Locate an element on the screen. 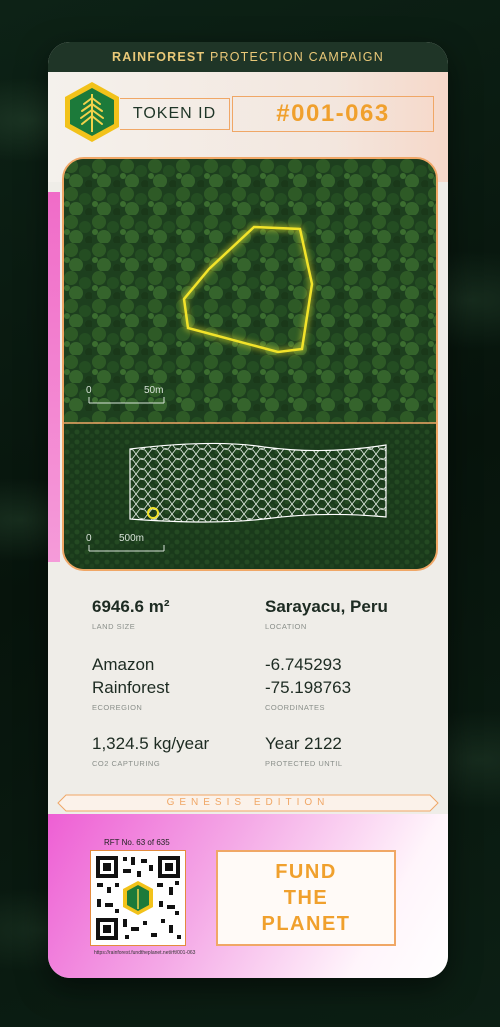 The image size is (500, 1027). edition-banner: GENESIS EDITION is located at coordinates (248, 803).